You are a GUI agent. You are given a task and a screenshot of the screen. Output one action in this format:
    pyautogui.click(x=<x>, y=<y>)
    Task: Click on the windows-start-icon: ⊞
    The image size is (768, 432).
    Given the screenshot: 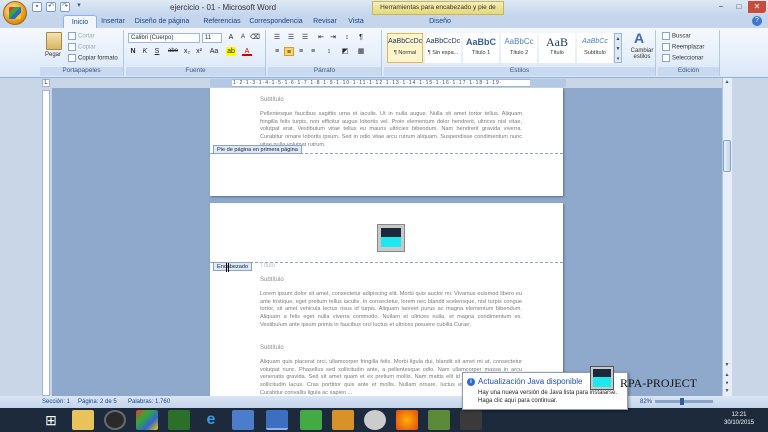 What is the action you would take?
    pyautogui.click(x=51, y=420)
    